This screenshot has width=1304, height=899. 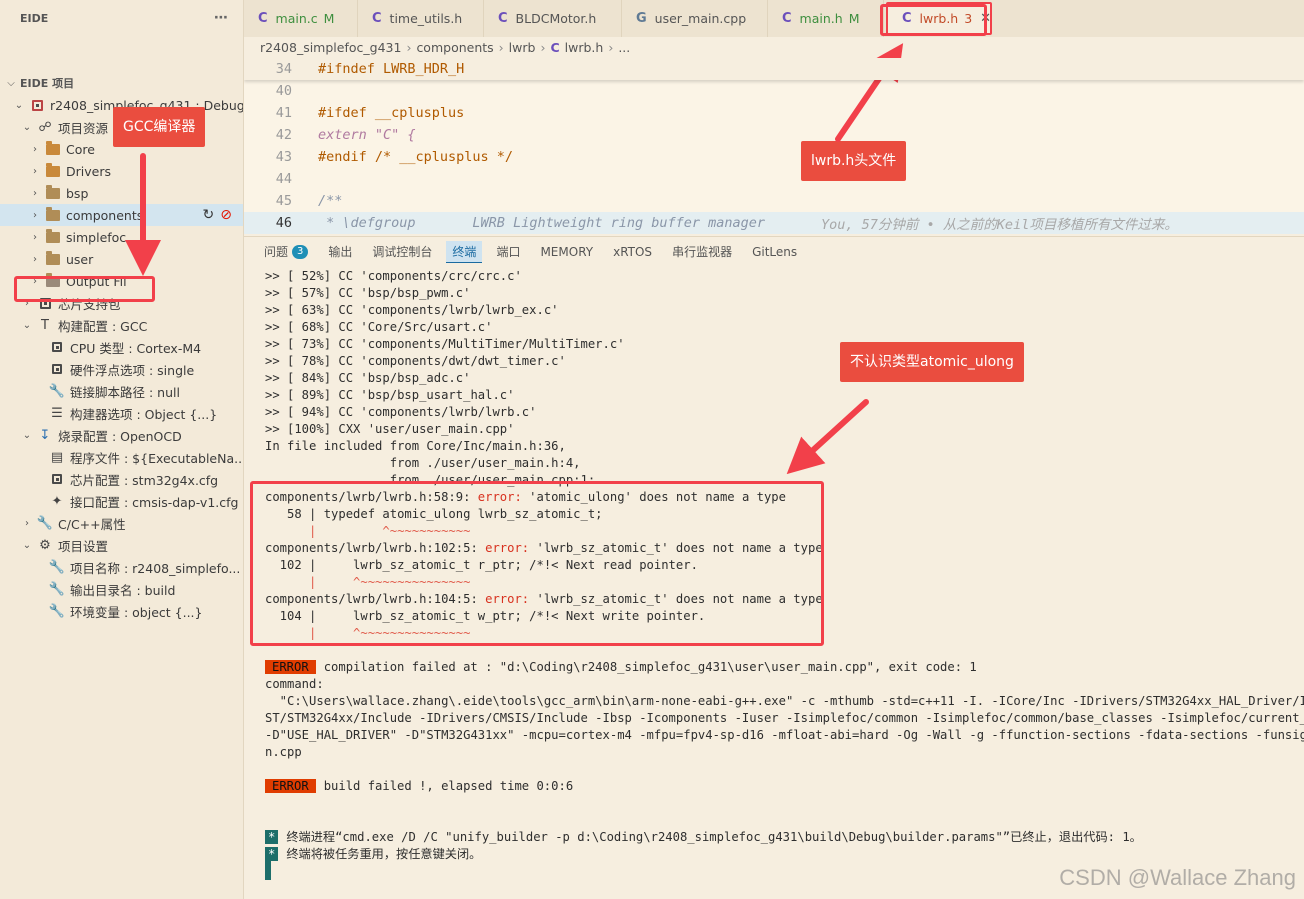 I want to click on gear-icon: ⚙, so click(x=45, y=545).